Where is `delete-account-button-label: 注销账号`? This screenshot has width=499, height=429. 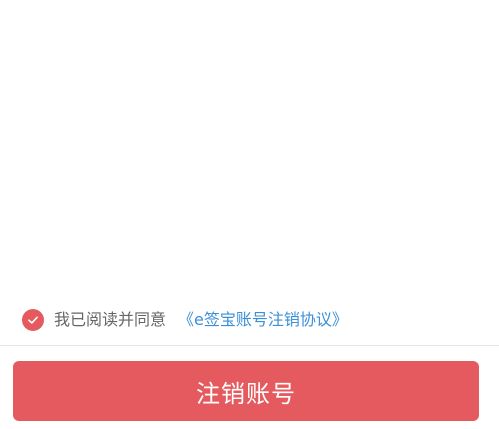
delete-account-button-label: 注销账号 is located at coordinates (246, 393).